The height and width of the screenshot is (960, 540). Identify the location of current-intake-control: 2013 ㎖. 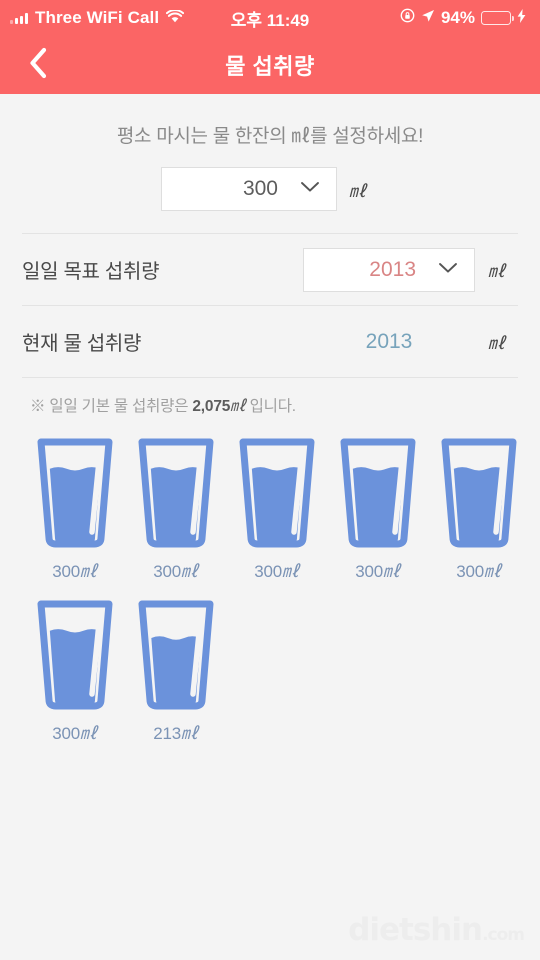
(410, 341).